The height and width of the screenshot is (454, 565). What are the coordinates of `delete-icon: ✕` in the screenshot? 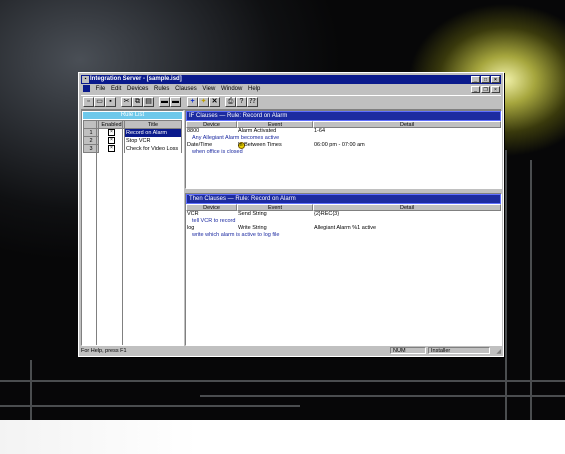 It's located at (214, 102).